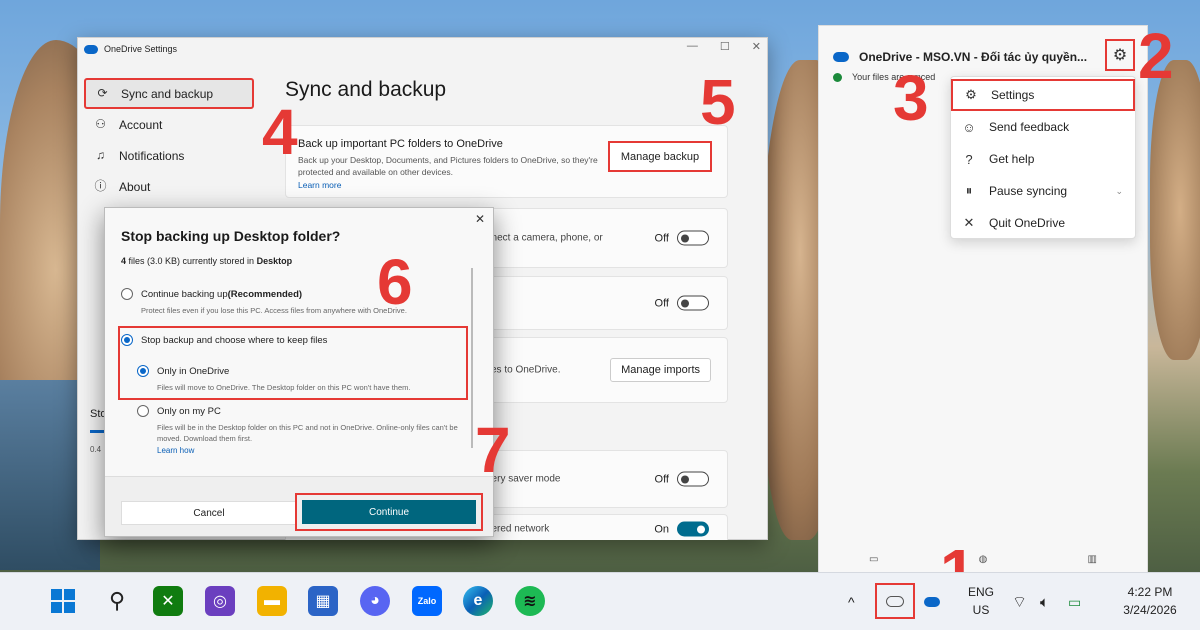 The image size is (1200, 630). I want to click on edge-icon: e, so click(478, 601).